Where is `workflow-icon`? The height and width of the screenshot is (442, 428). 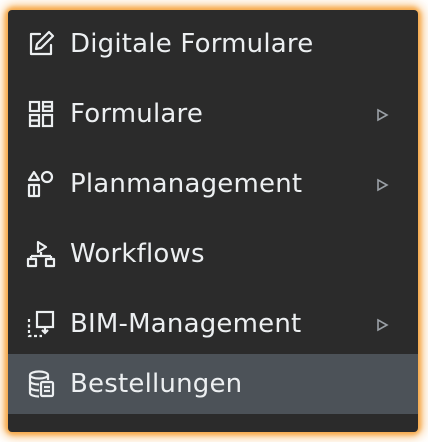
workflow-icon is located at coordinates (41, 254).